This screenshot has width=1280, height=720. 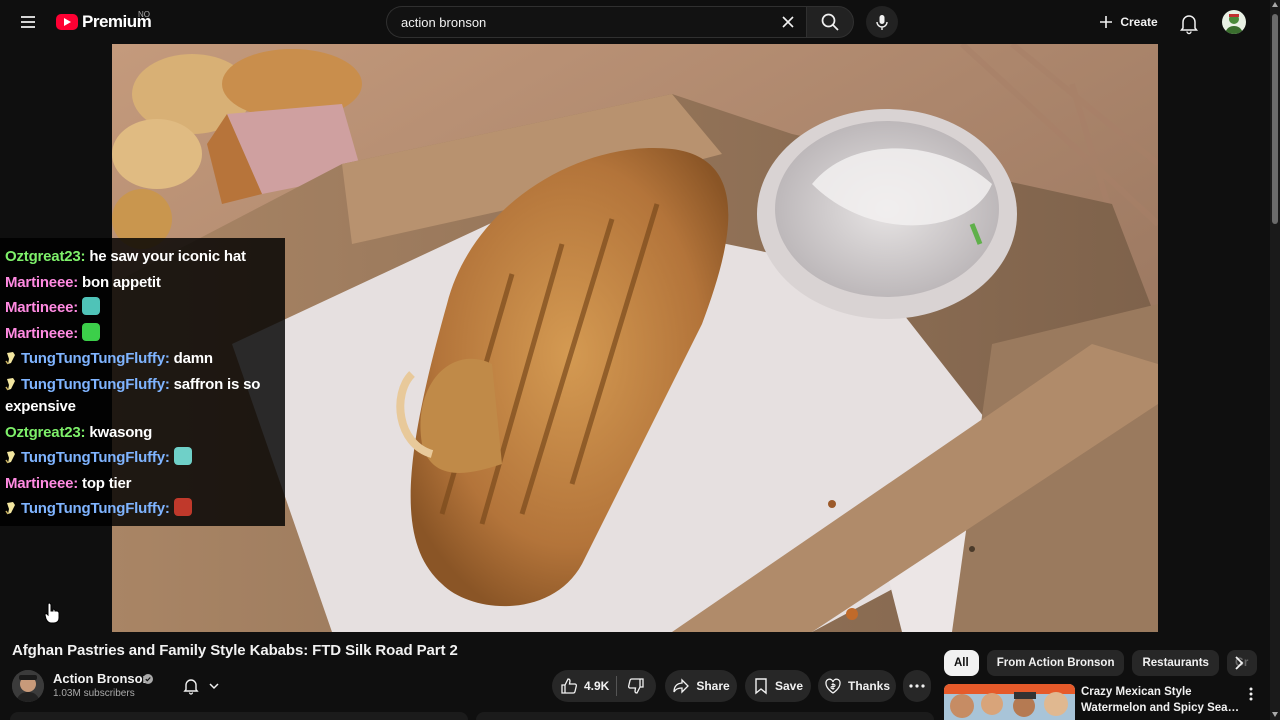 I want to click on bookmark-icon, so click(x=761, y=686).